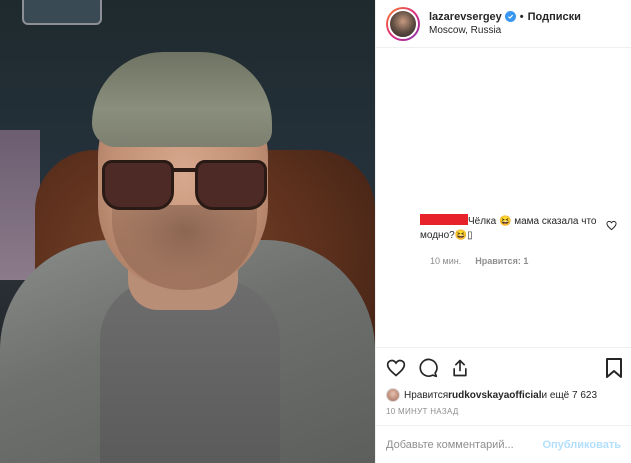 The width and height of the screenshot is (631, 463). I want to click on share-icon, so click(460, 367).